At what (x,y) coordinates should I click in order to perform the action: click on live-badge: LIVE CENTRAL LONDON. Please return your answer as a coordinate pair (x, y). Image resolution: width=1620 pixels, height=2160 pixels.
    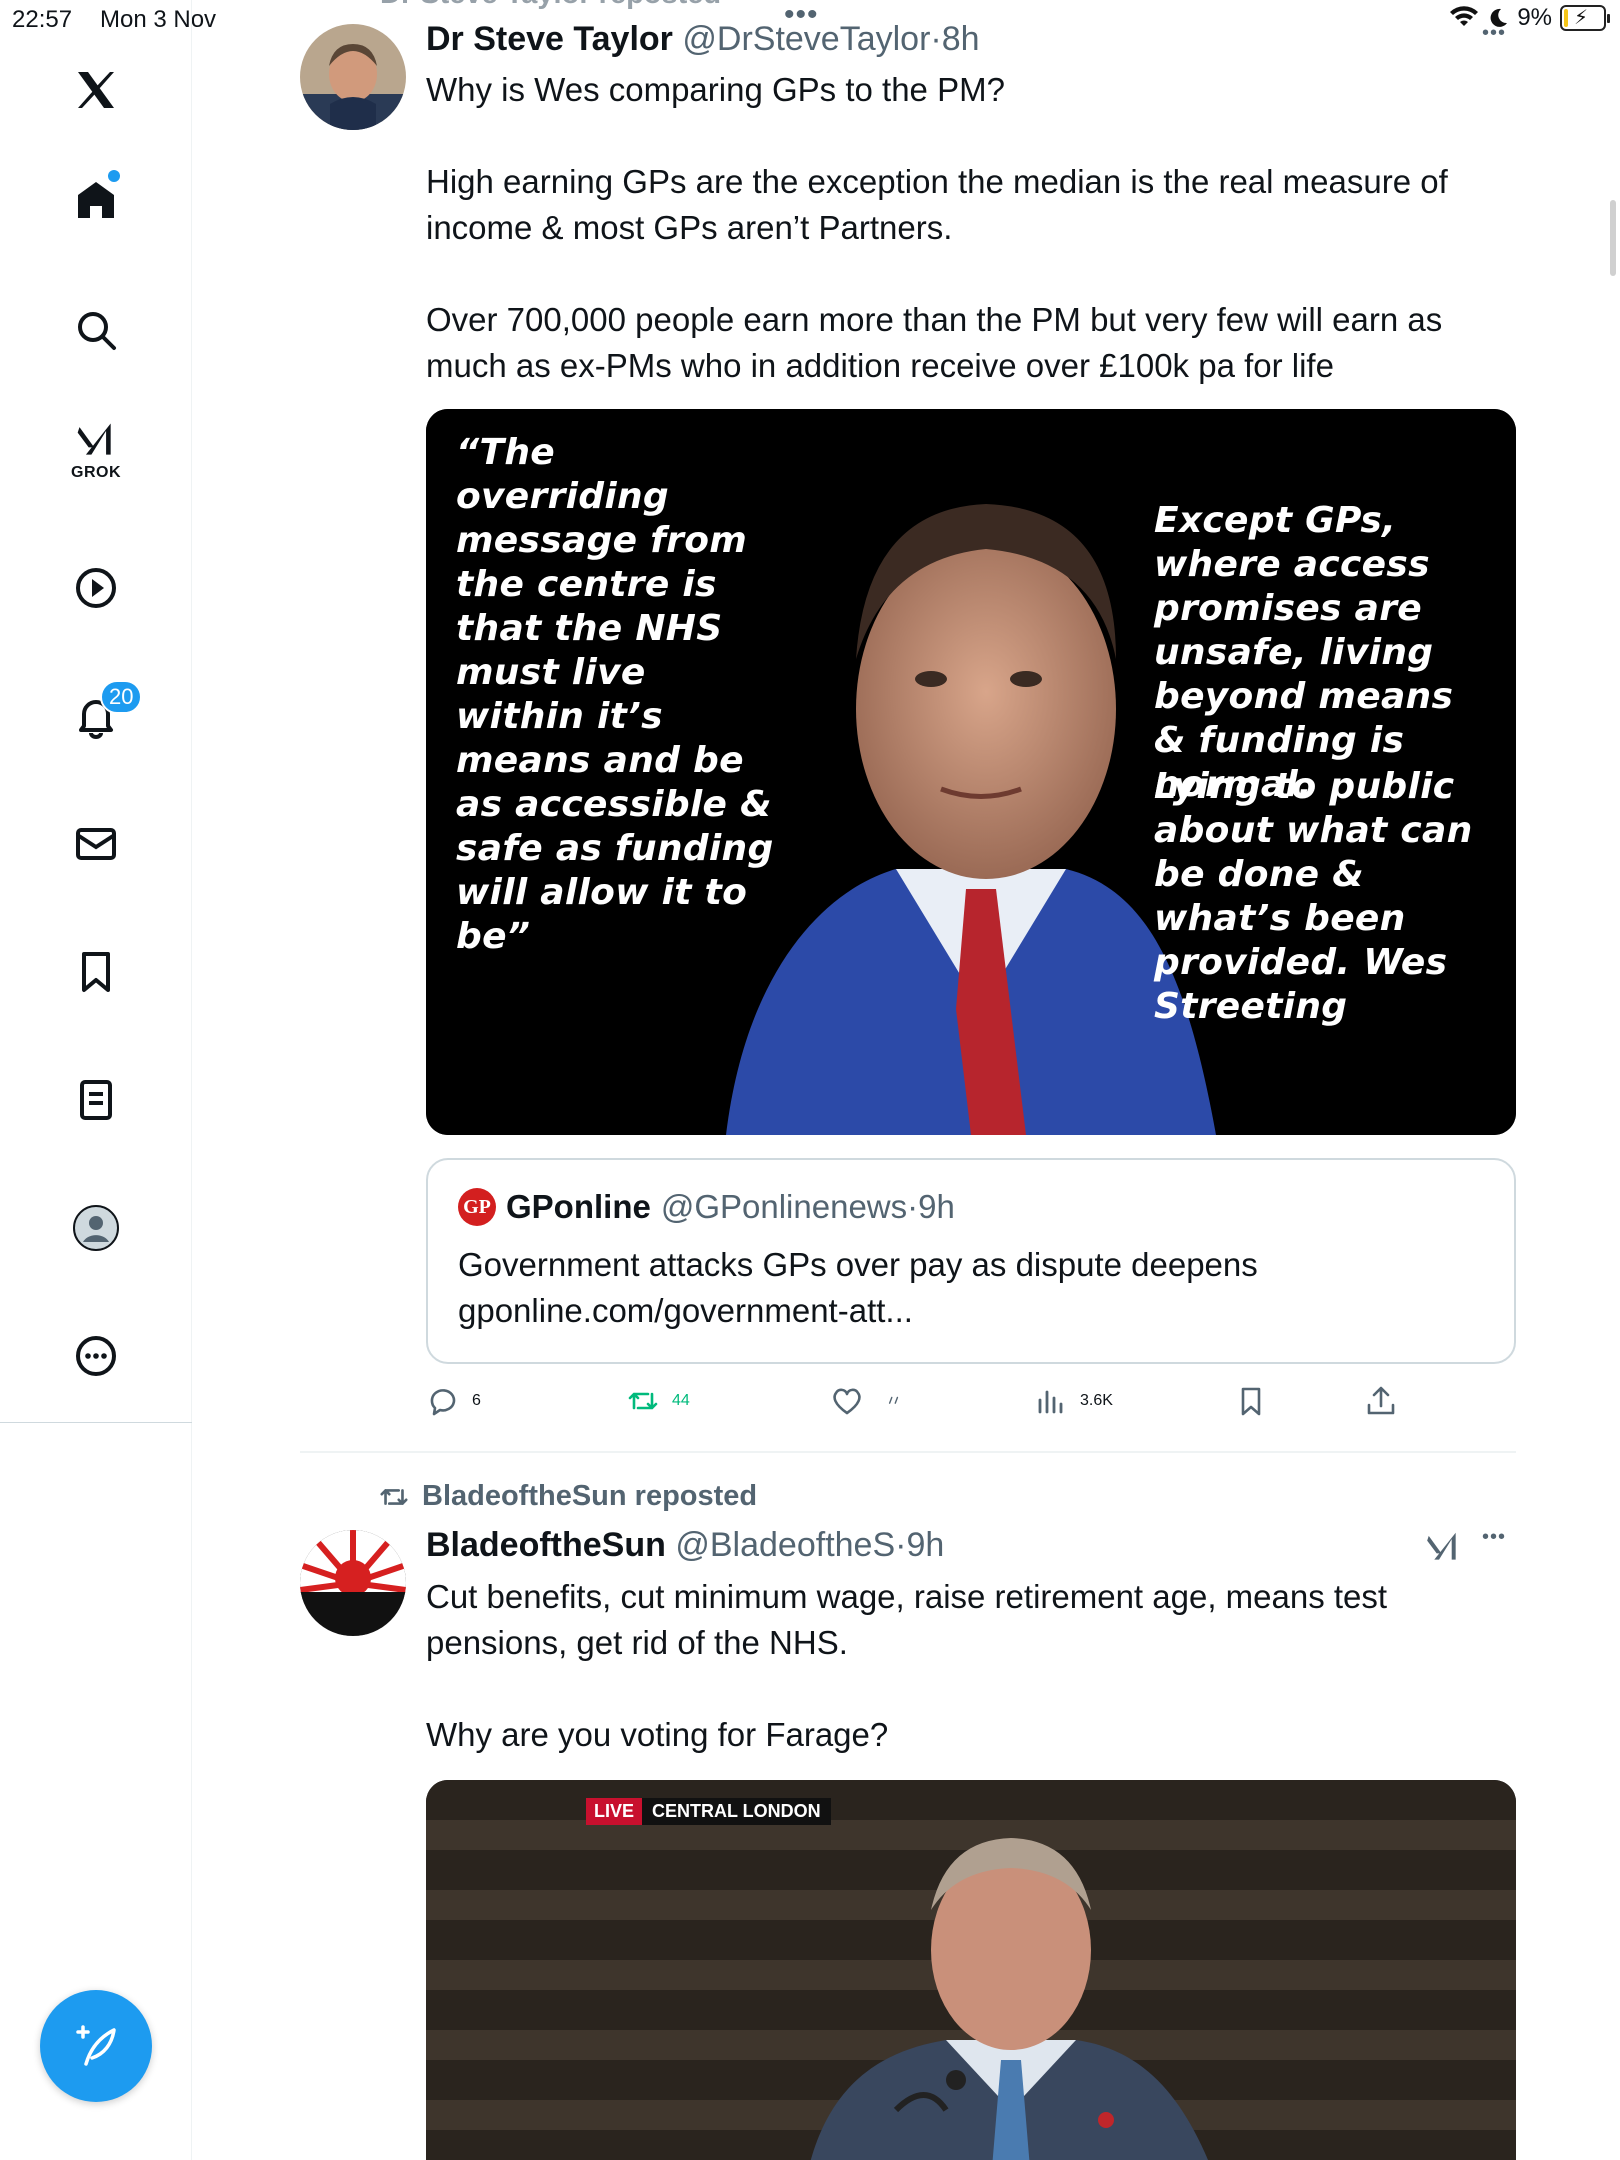
    Looking at the image, I should click on (708, 1811).